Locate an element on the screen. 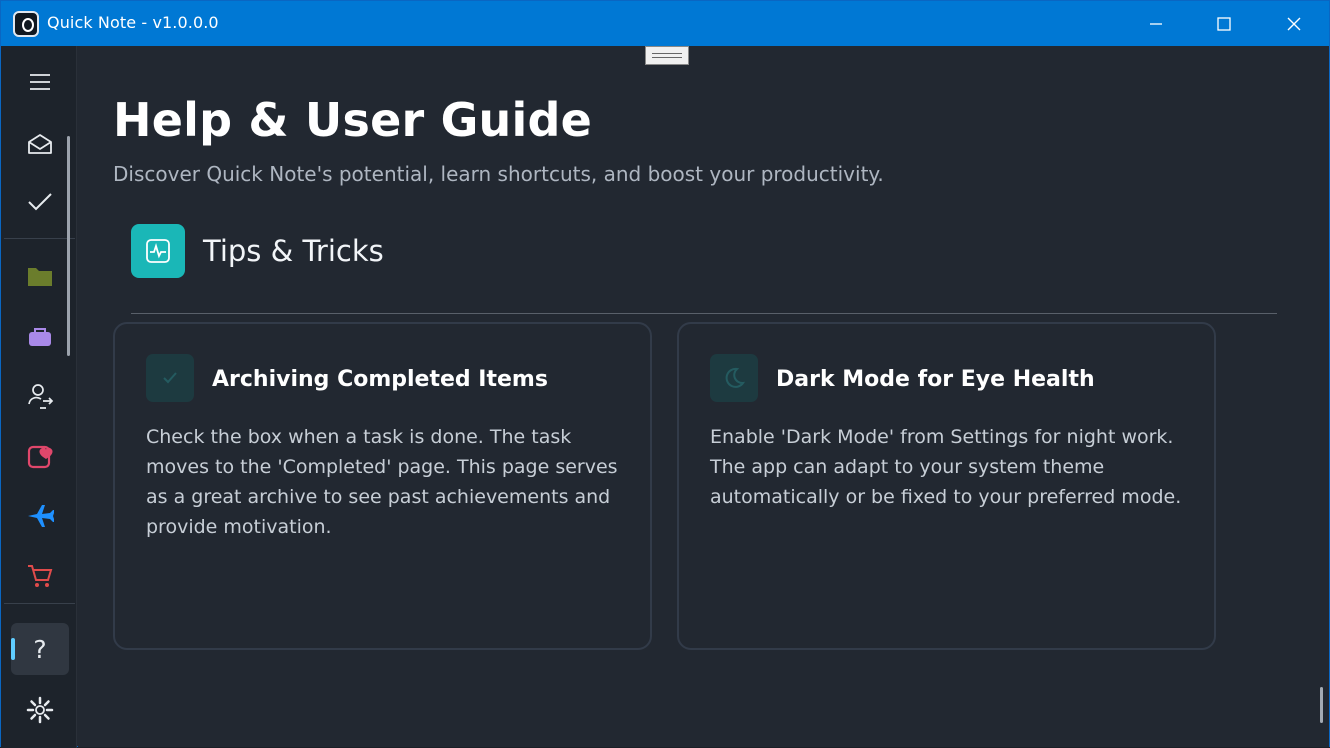 This screenshot has width=1330, height=748. sidebar-item-completed is located at coordinates (40, 202).